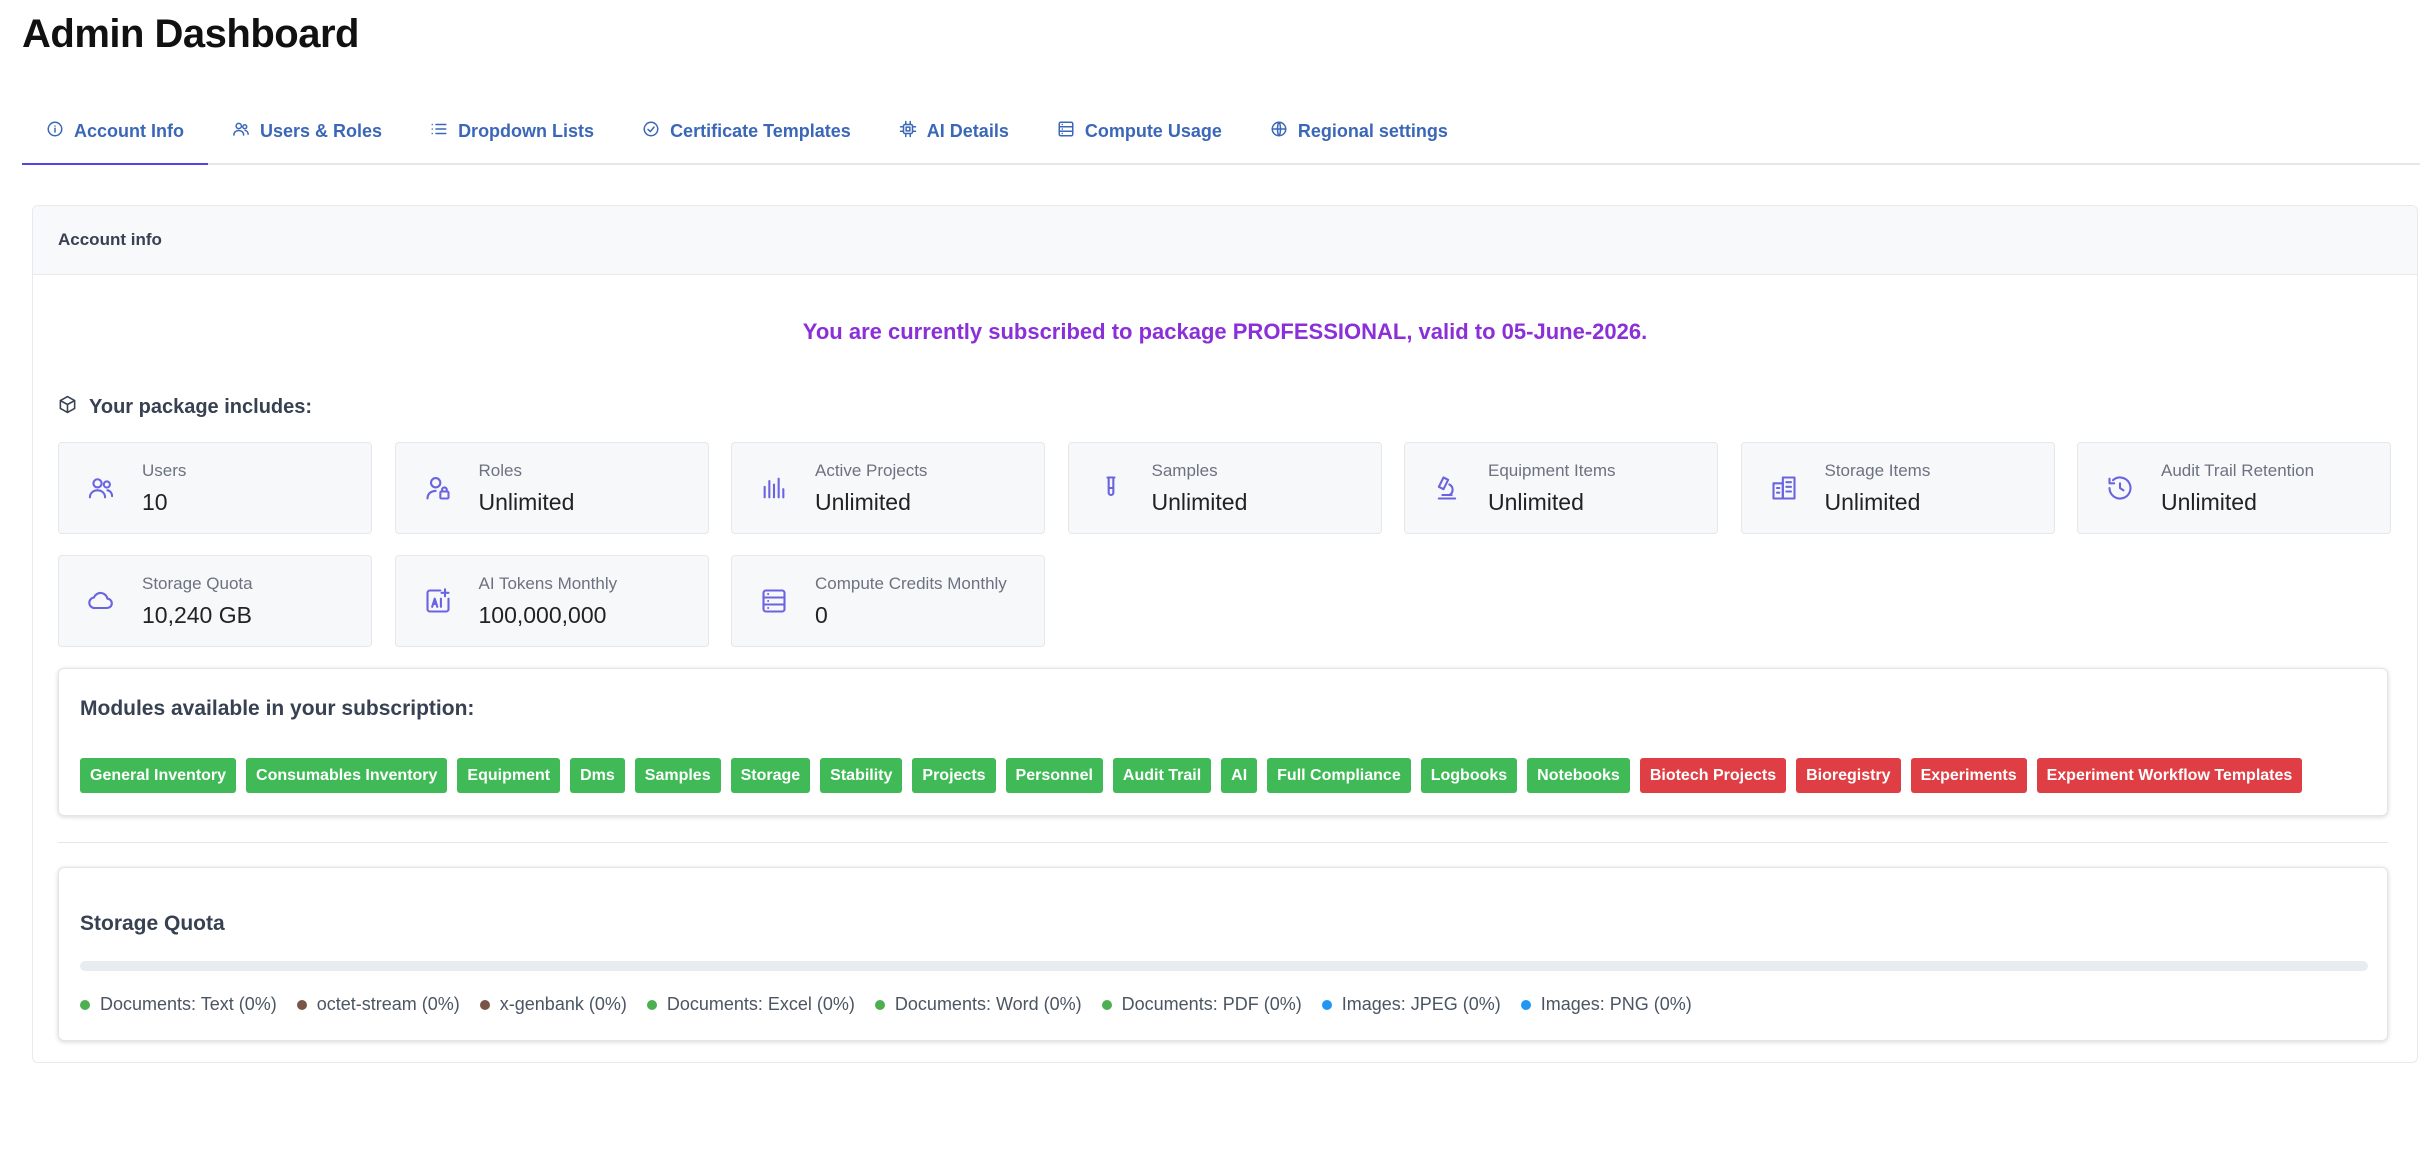 The height and width of the screenshot is (1149, 2420). I want to click on module-badge: Audit Trail, so click(1162, 775).